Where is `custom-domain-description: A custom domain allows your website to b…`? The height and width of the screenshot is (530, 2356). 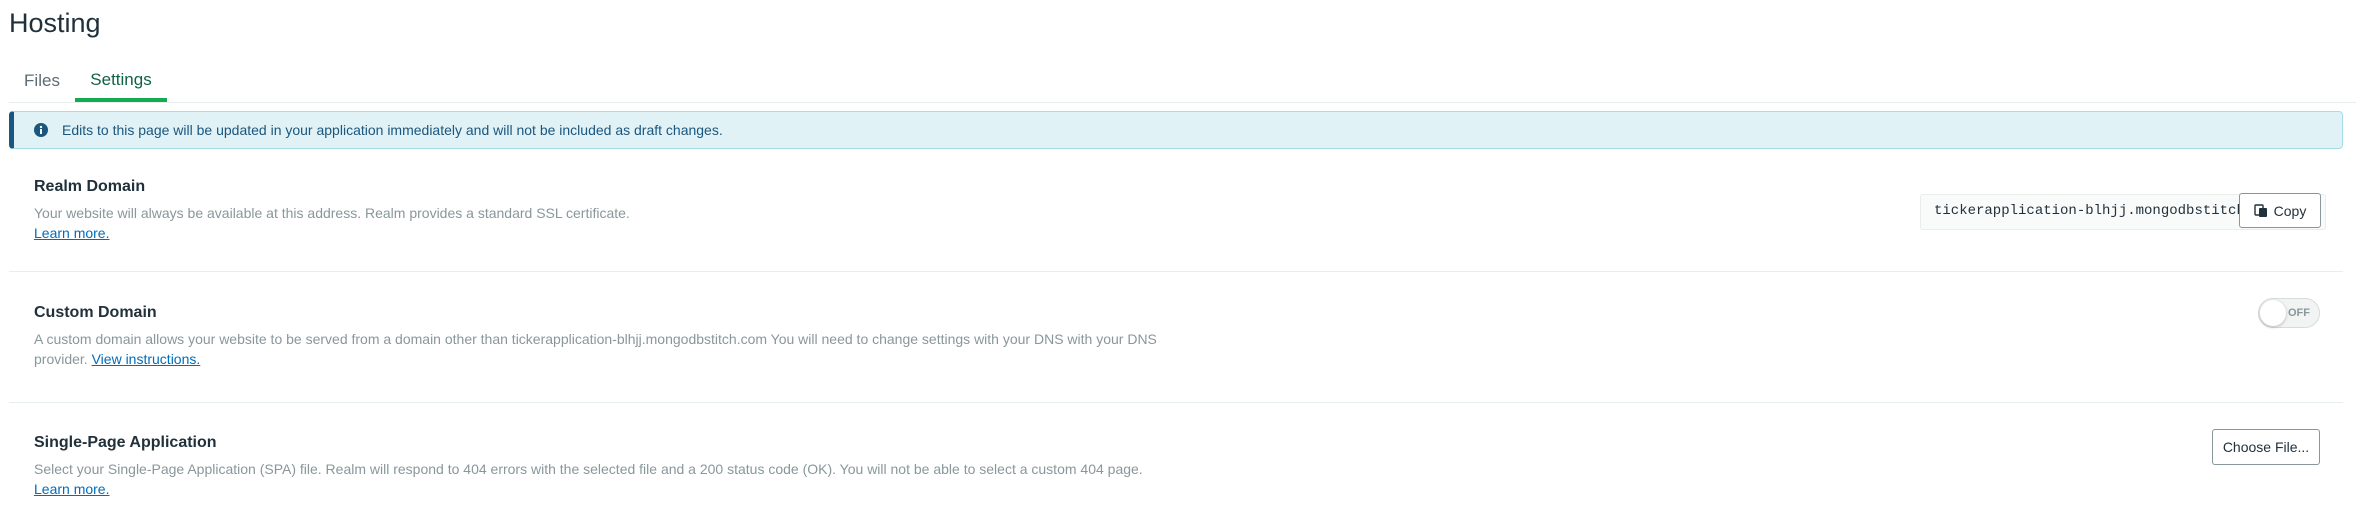
custom-domain-description: A custom domain allows your website to b… is located at coordinates (599, 349).